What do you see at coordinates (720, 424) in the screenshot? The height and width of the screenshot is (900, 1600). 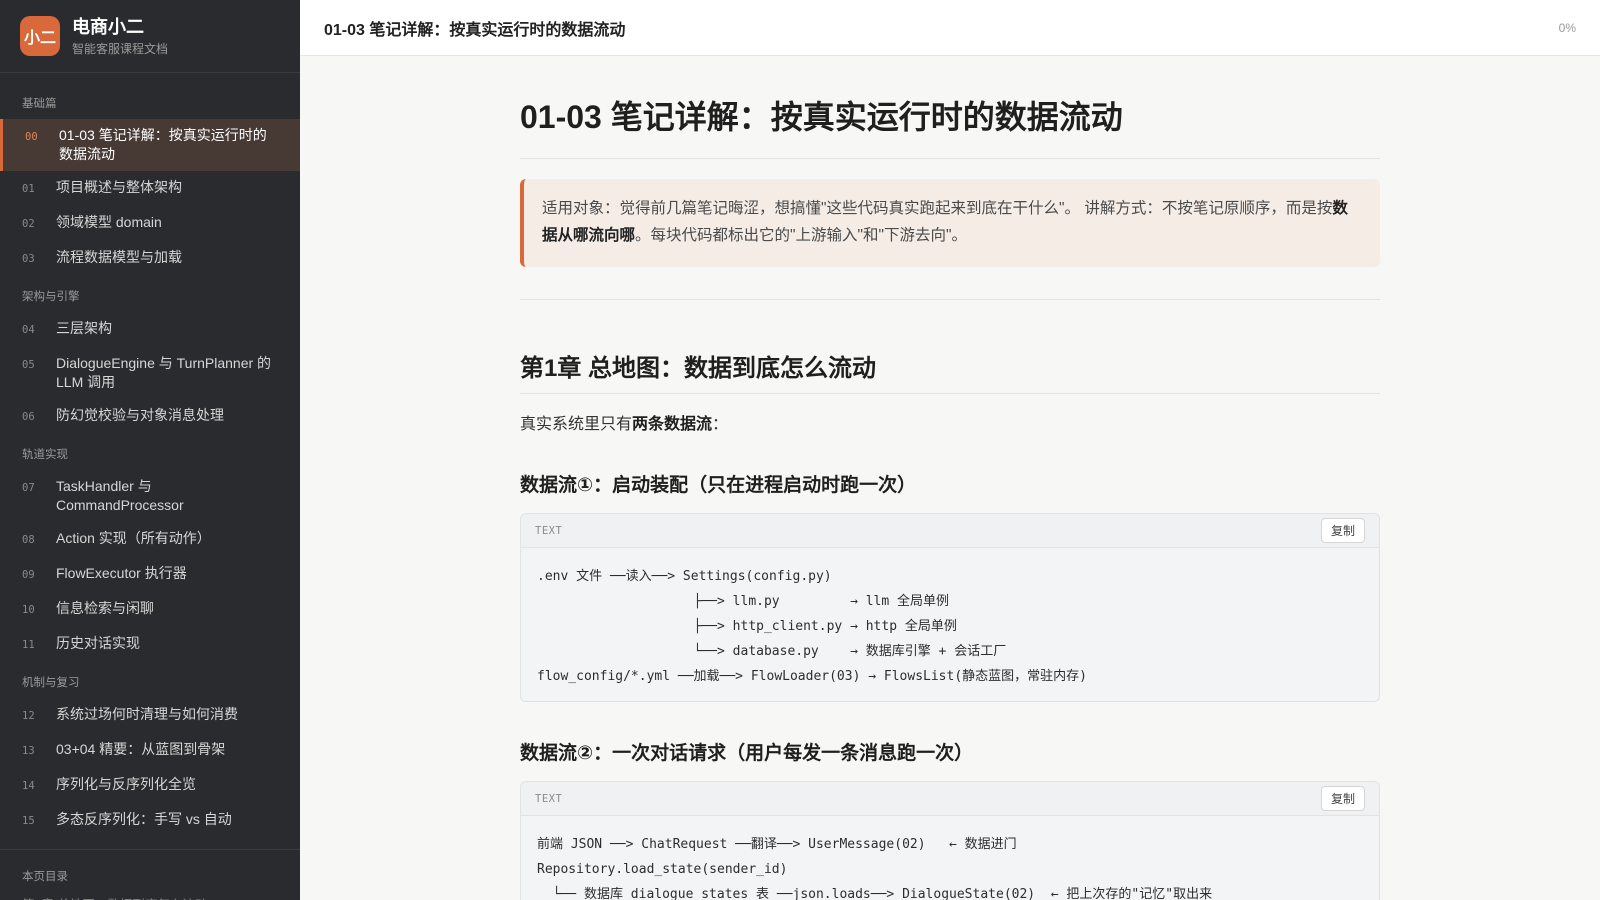 I see `intro-text-post: ：` at bounding box center [720, 424].